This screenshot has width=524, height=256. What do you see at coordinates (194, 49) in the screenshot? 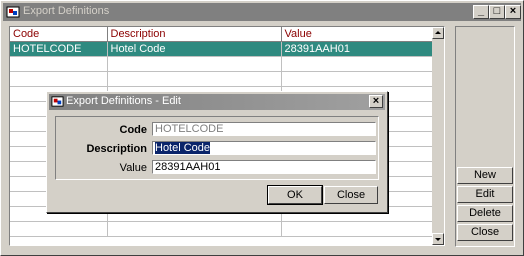
I see `cell-description: Hotel Code` at bounding box center [194, 49].